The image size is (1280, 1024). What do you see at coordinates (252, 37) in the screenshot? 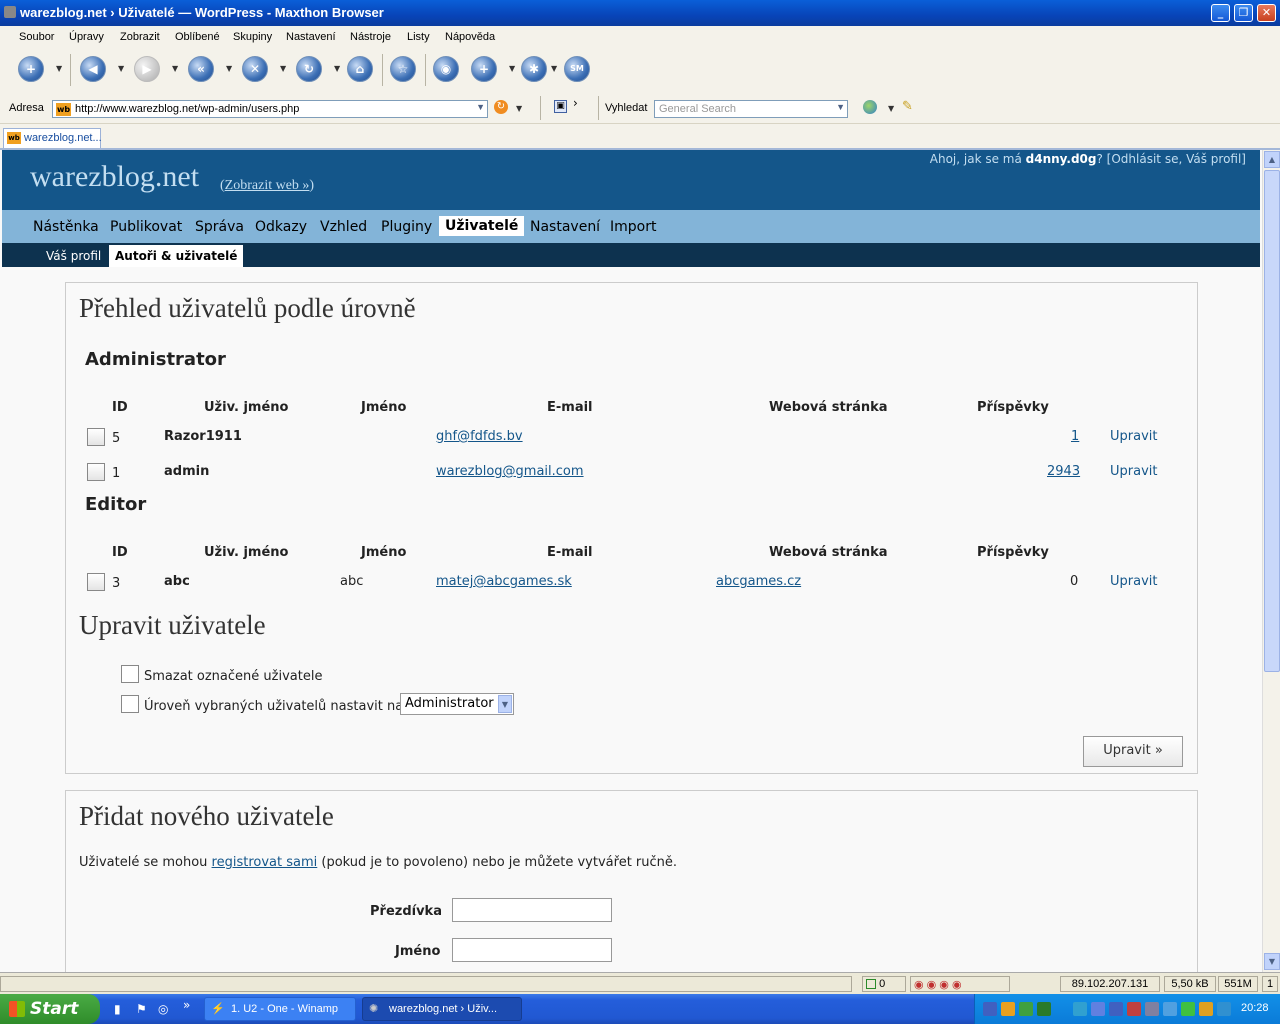
I see `menu-skupiny: Skupiny` at bounding box center [252, 37].